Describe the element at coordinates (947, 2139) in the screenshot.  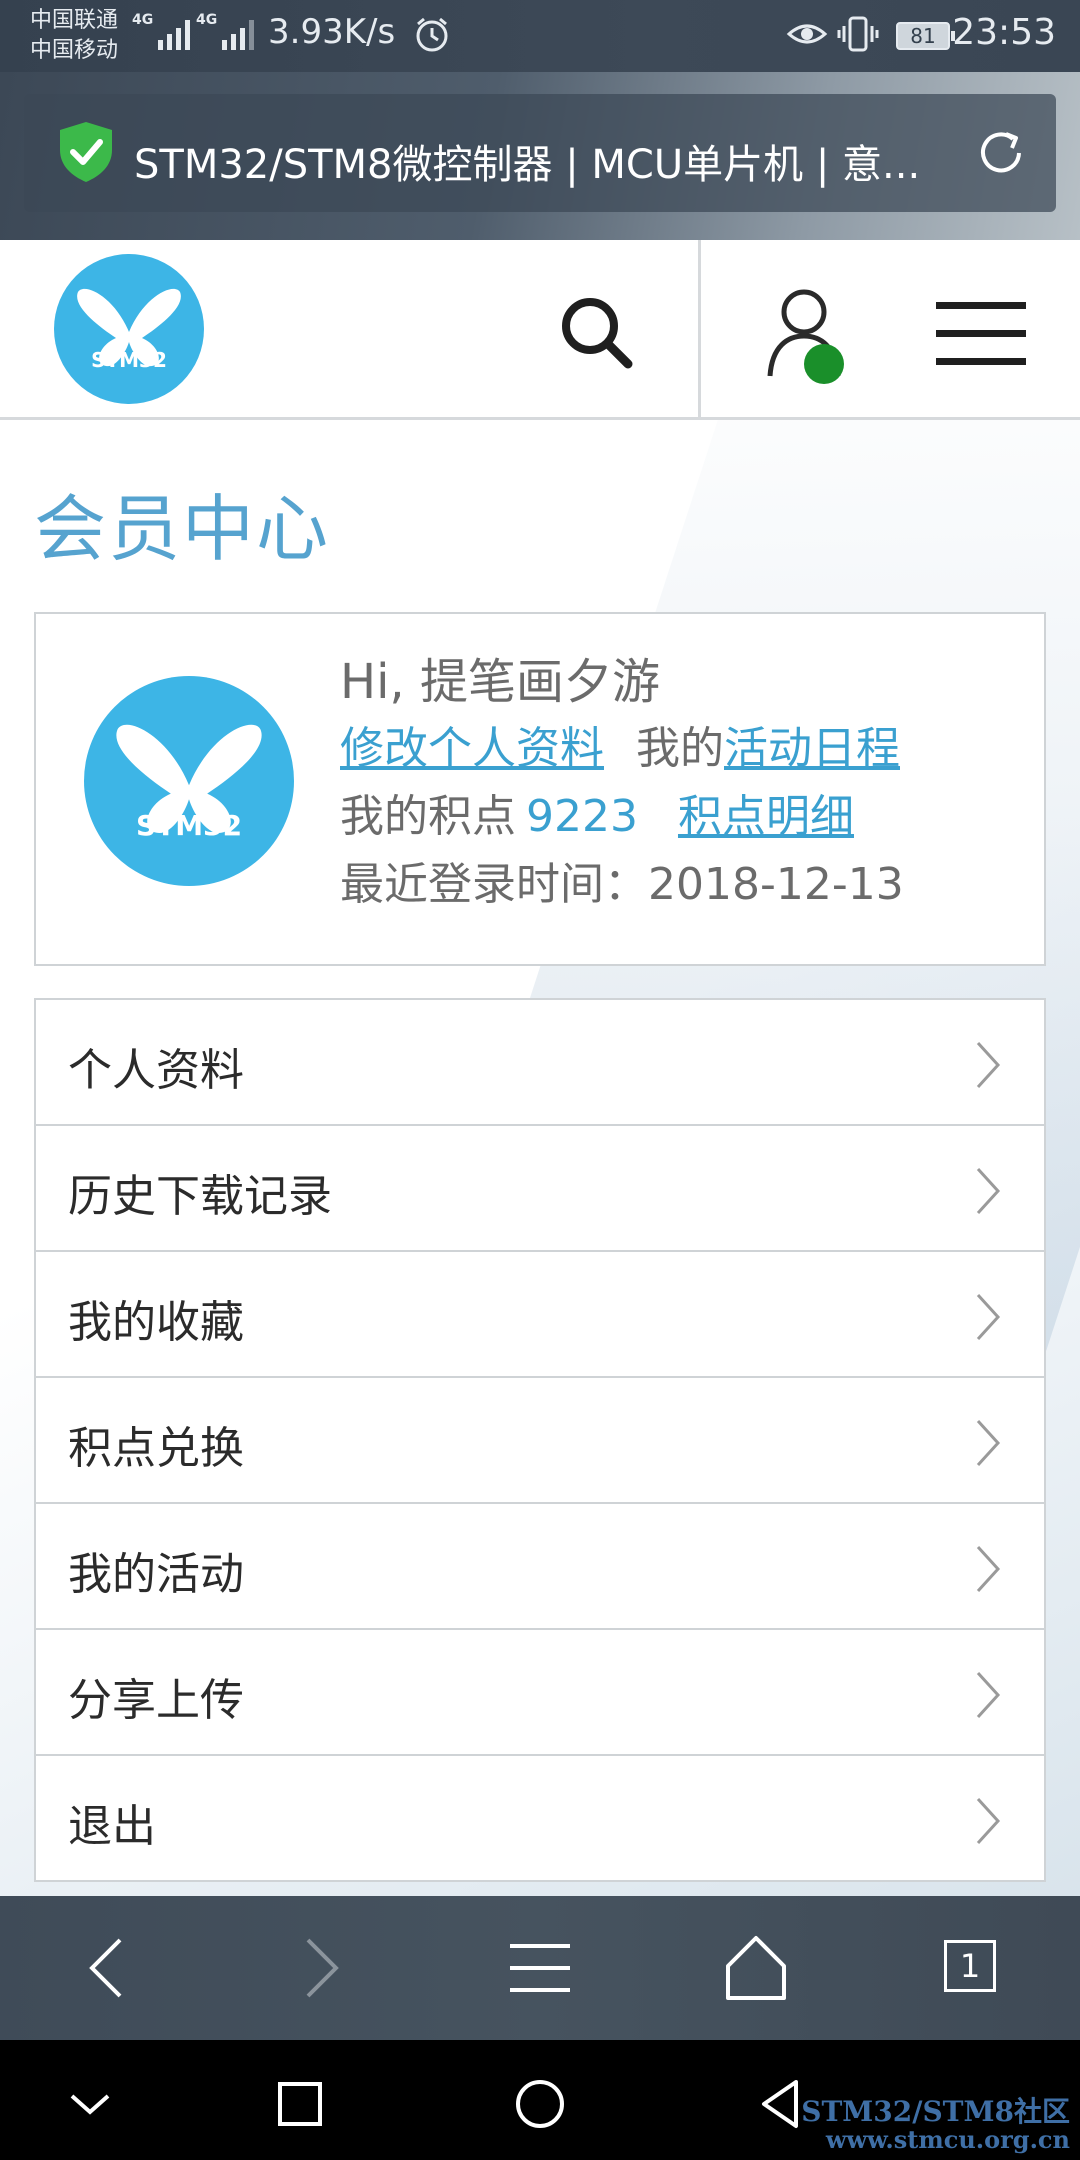
I see `watermark-line-2: www.stmcu.org.cn` at that location.